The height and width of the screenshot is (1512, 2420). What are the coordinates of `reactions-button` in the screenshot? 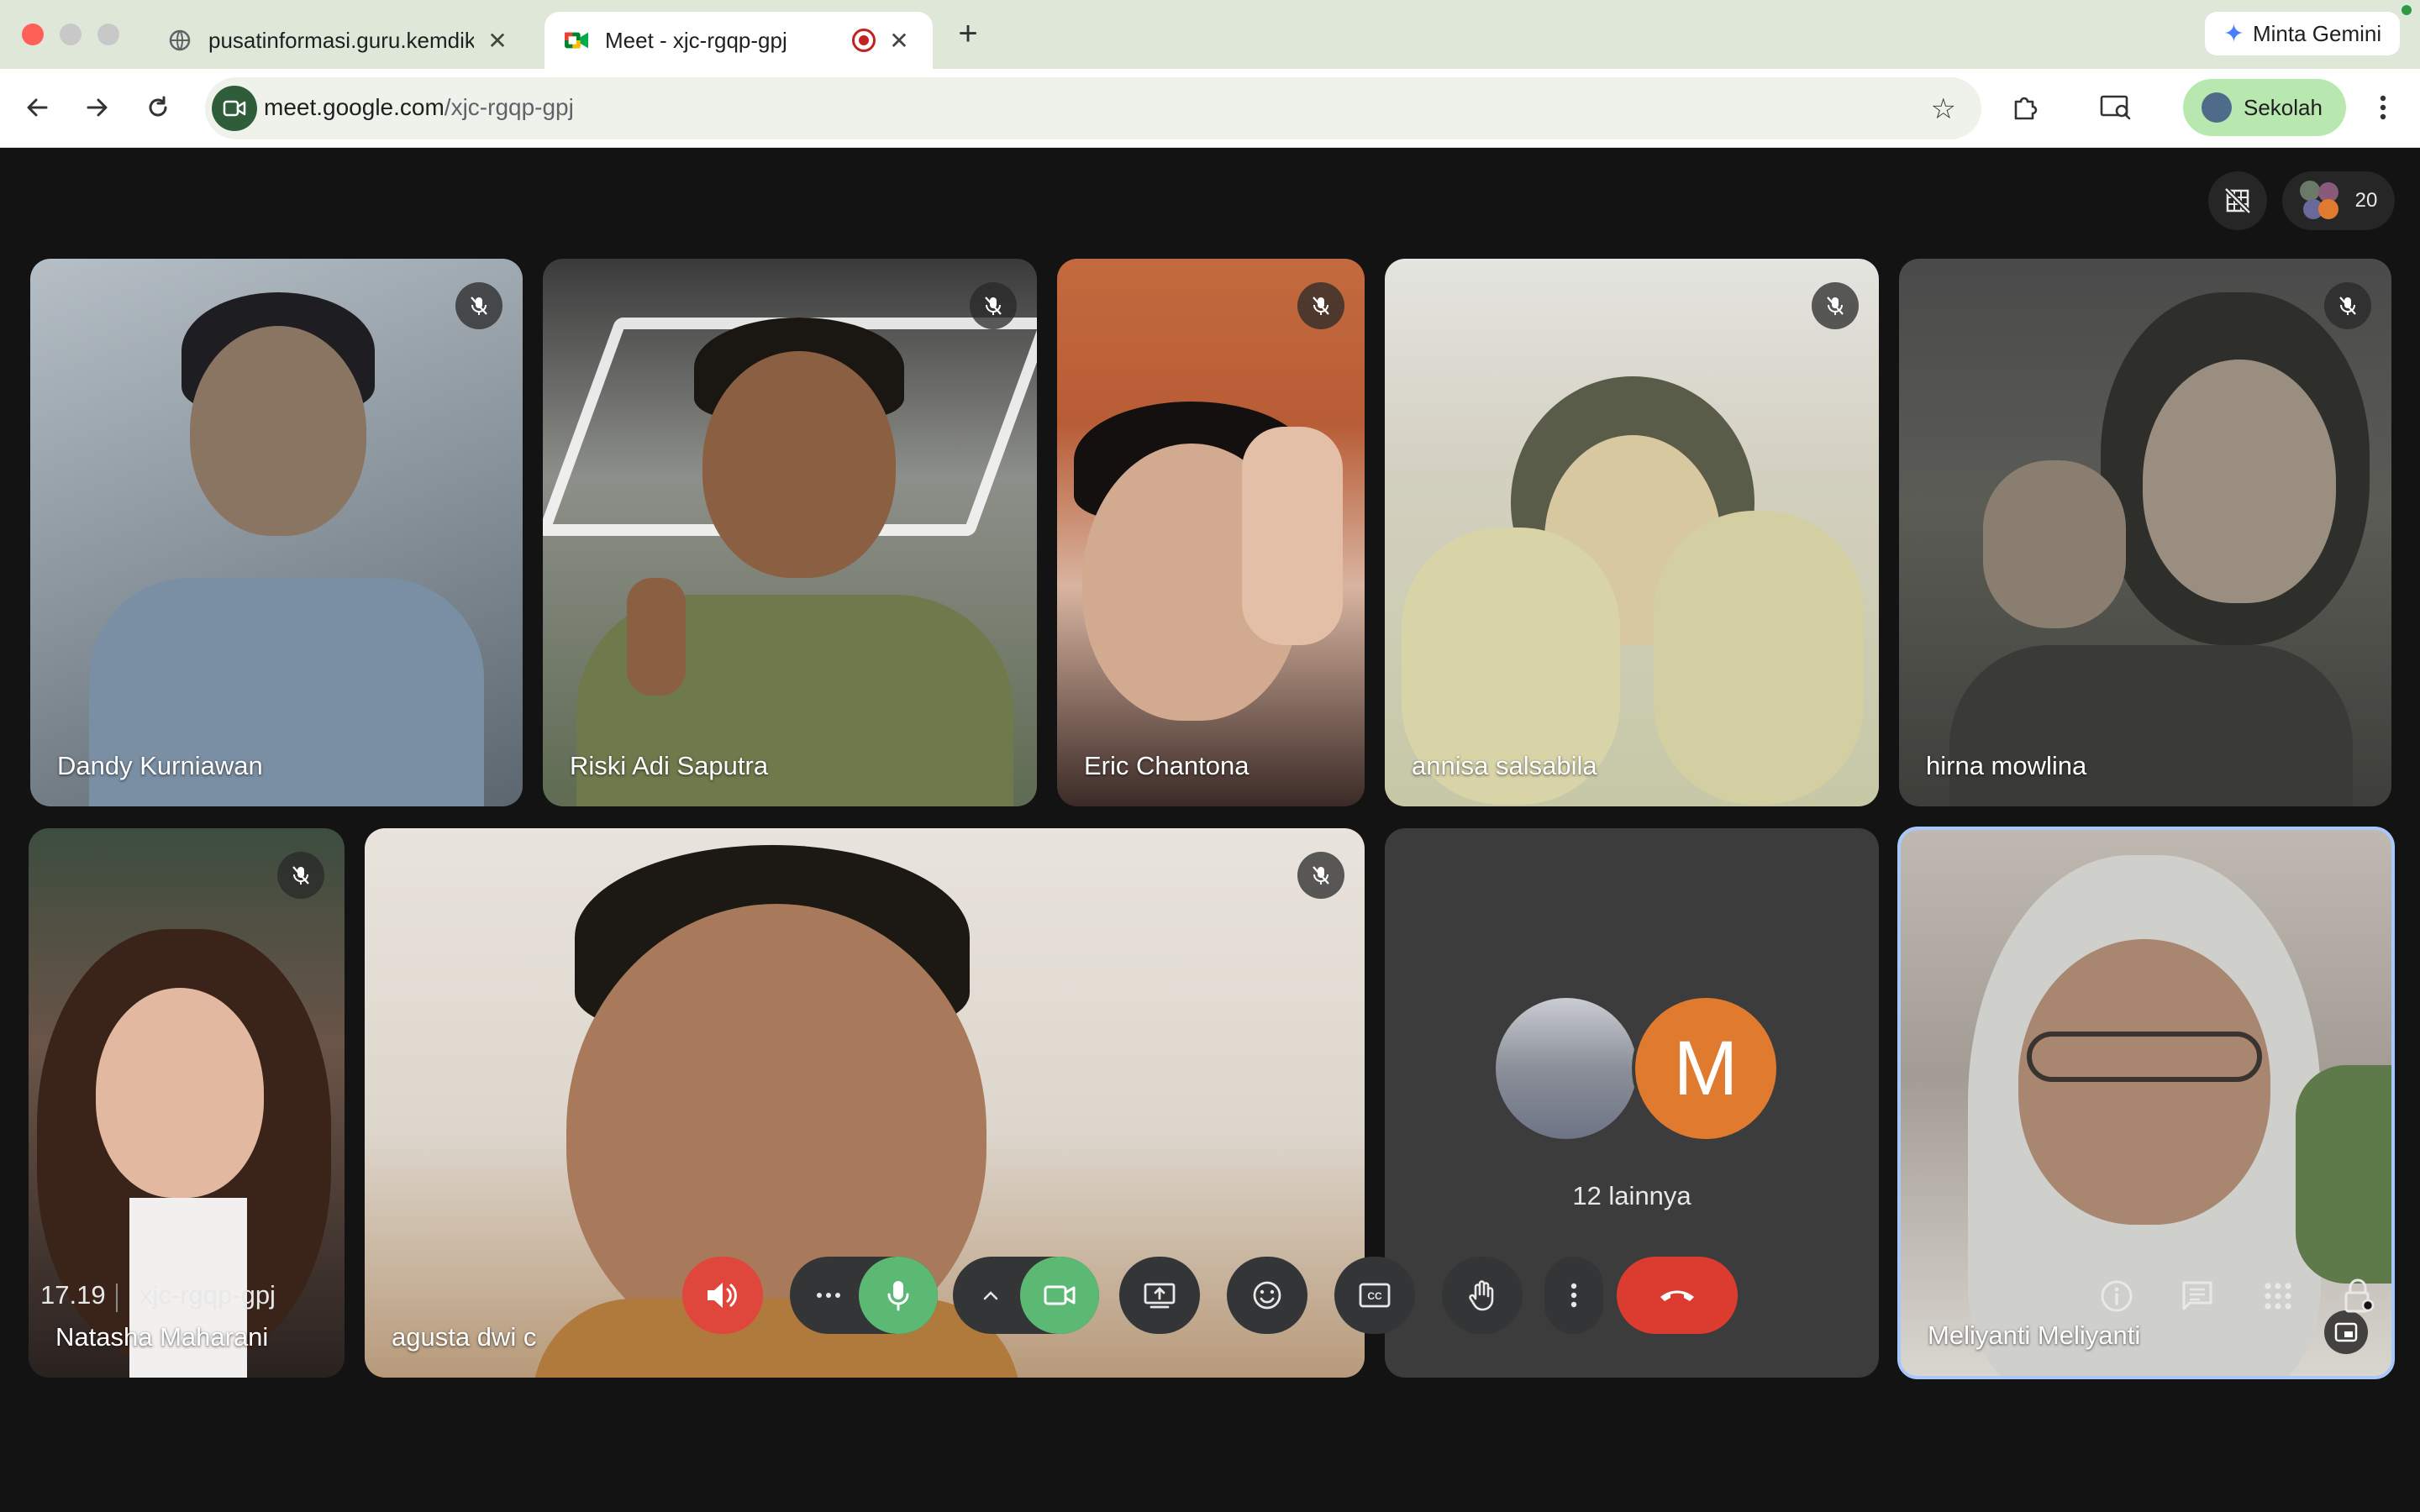 It's located at (1267, 1295).